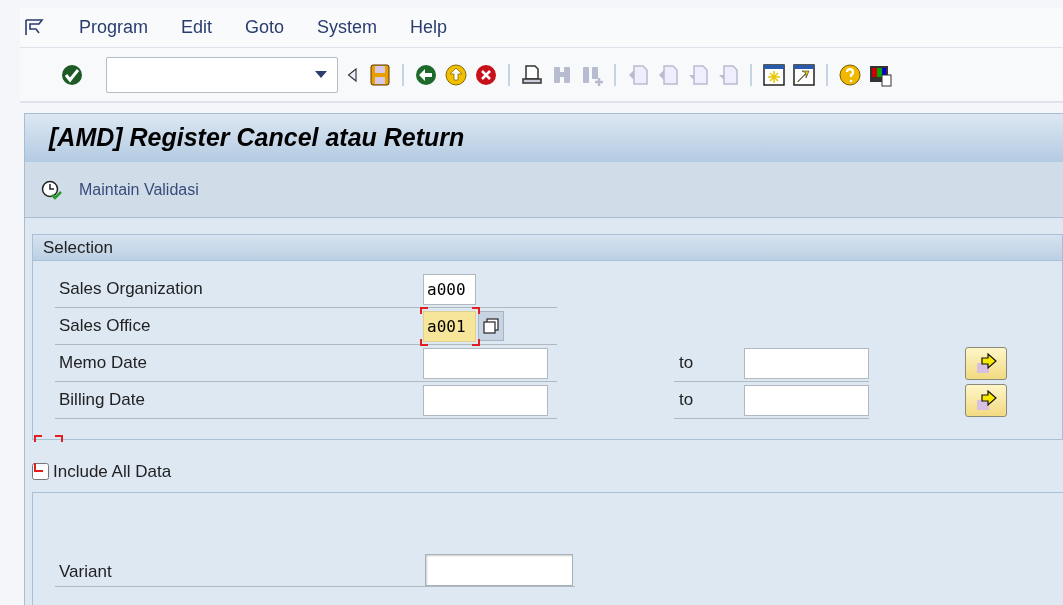 This screenshot has width=1063, height=605. Describe the element at coordinates (197, 27) in the screenshot. I see `menu-item: Edit` at that location.